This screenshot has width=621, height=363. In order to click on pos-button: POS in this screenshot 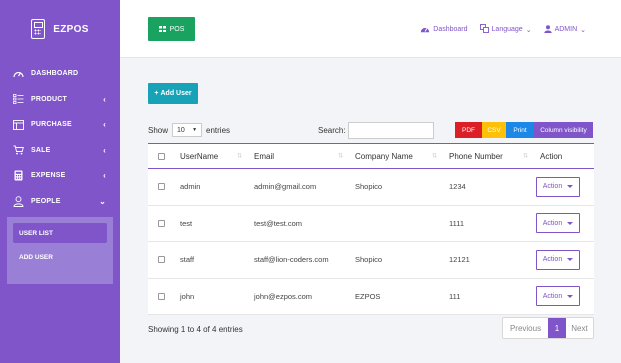, I will do `click(171, 29)`.